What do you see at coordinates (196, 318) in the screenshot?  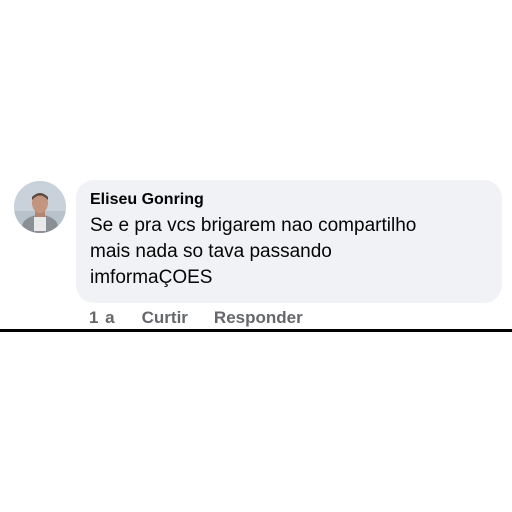 I see `comment-actions: 1 a Curtir Responder` at bounding box center [196, 318].